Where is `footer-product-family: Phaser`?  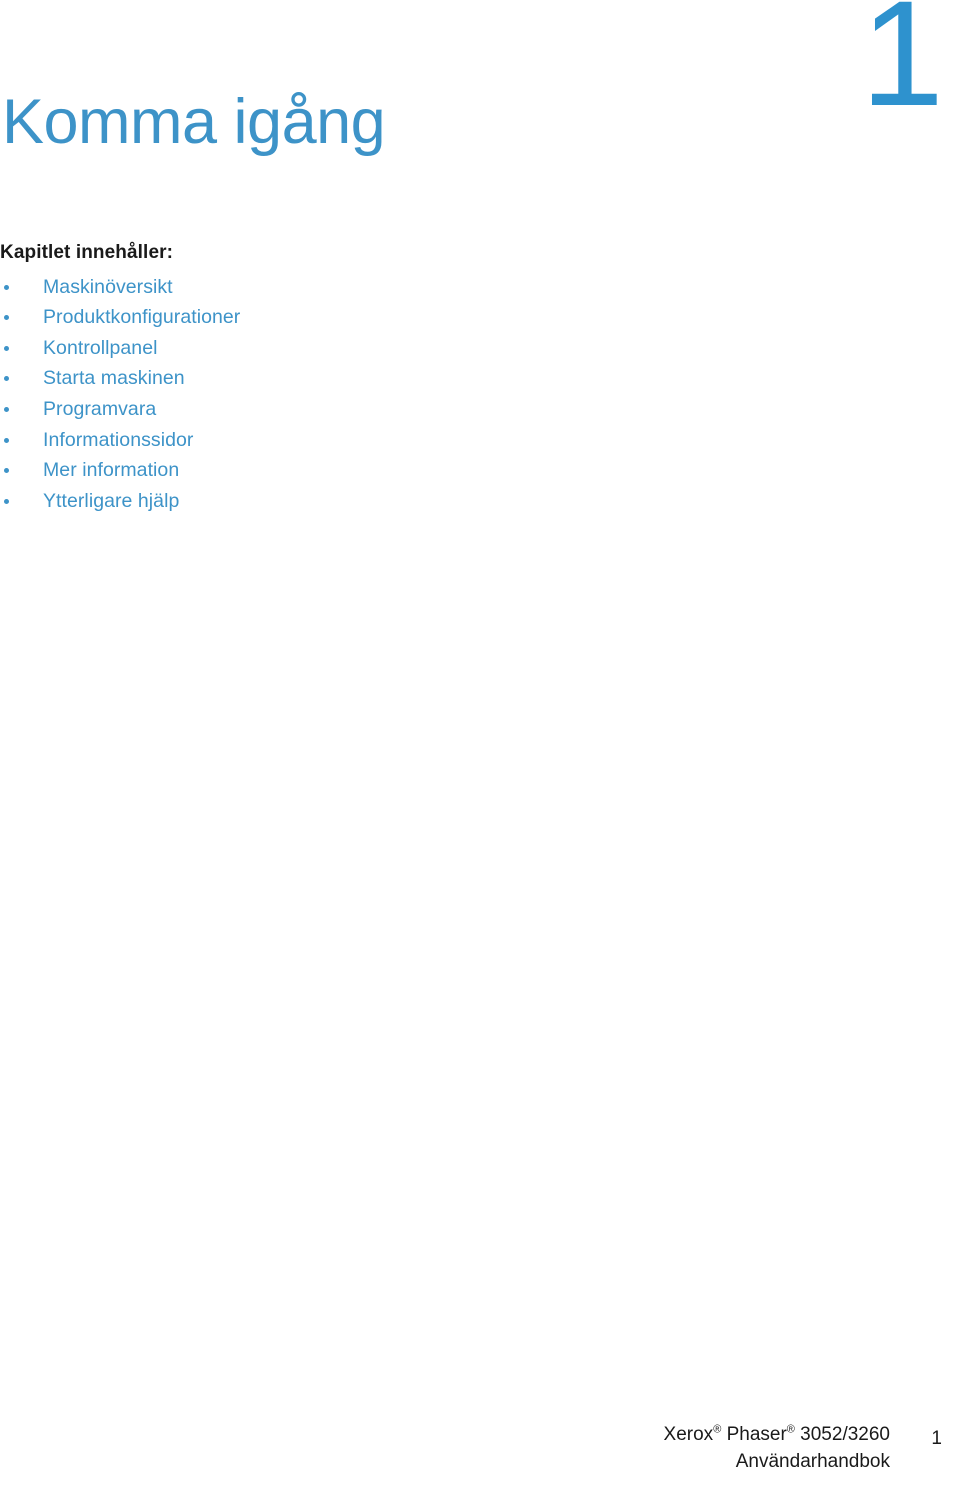 footer-product-family: Phaser is located at coordinates (756, 1434).